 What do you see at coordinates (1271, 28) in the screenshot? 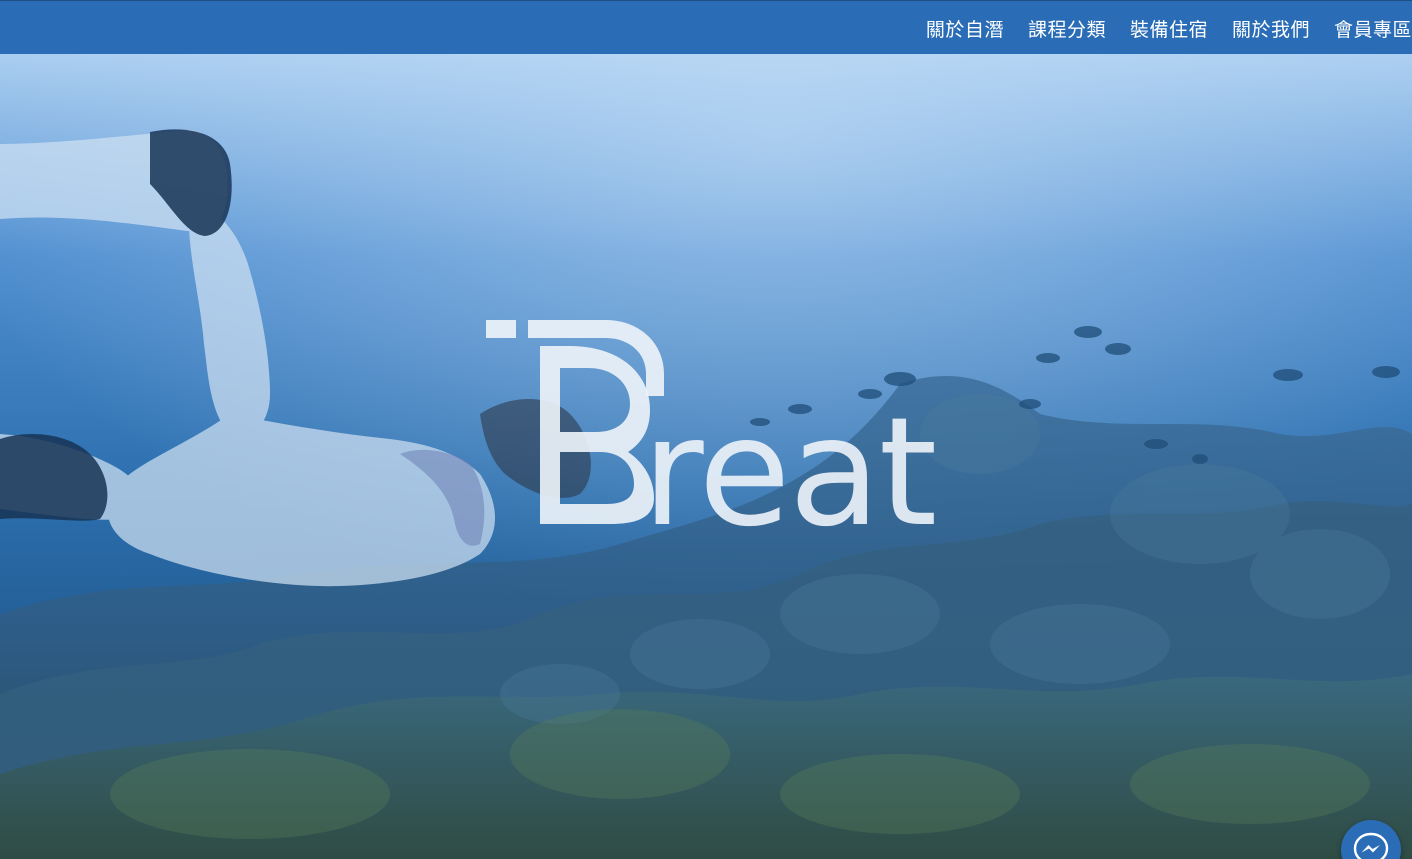
I see `nav-item-about-us: 關於我們` at bounding box center [1271, 28].